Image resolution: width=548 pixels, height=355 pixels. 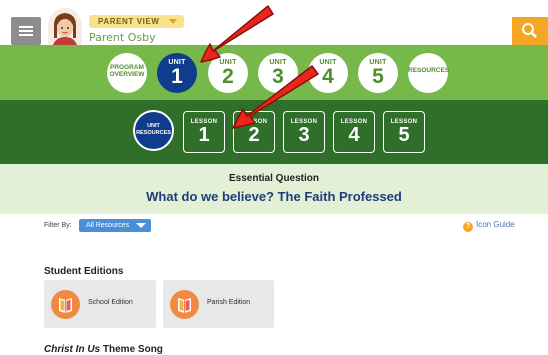 I want to click on school-edition-card: School Edition, so click(x=100, y=304).